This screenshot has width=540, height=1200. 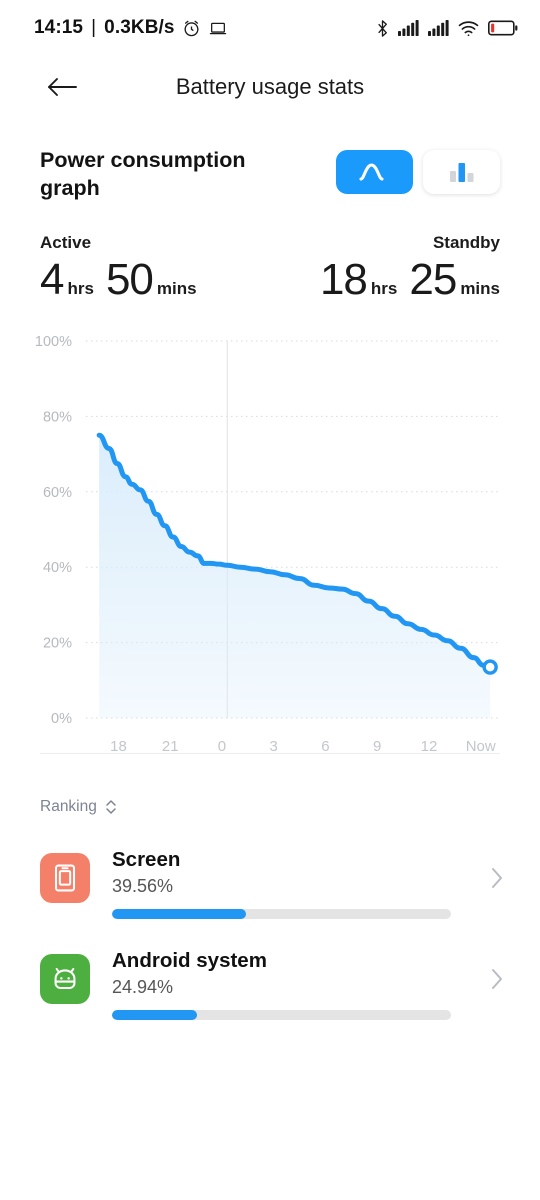 What do you see at coordinates (270, 87) in the screenshot?
I see `app-bar: Battery usage stats` at bounding box center [270, 87].